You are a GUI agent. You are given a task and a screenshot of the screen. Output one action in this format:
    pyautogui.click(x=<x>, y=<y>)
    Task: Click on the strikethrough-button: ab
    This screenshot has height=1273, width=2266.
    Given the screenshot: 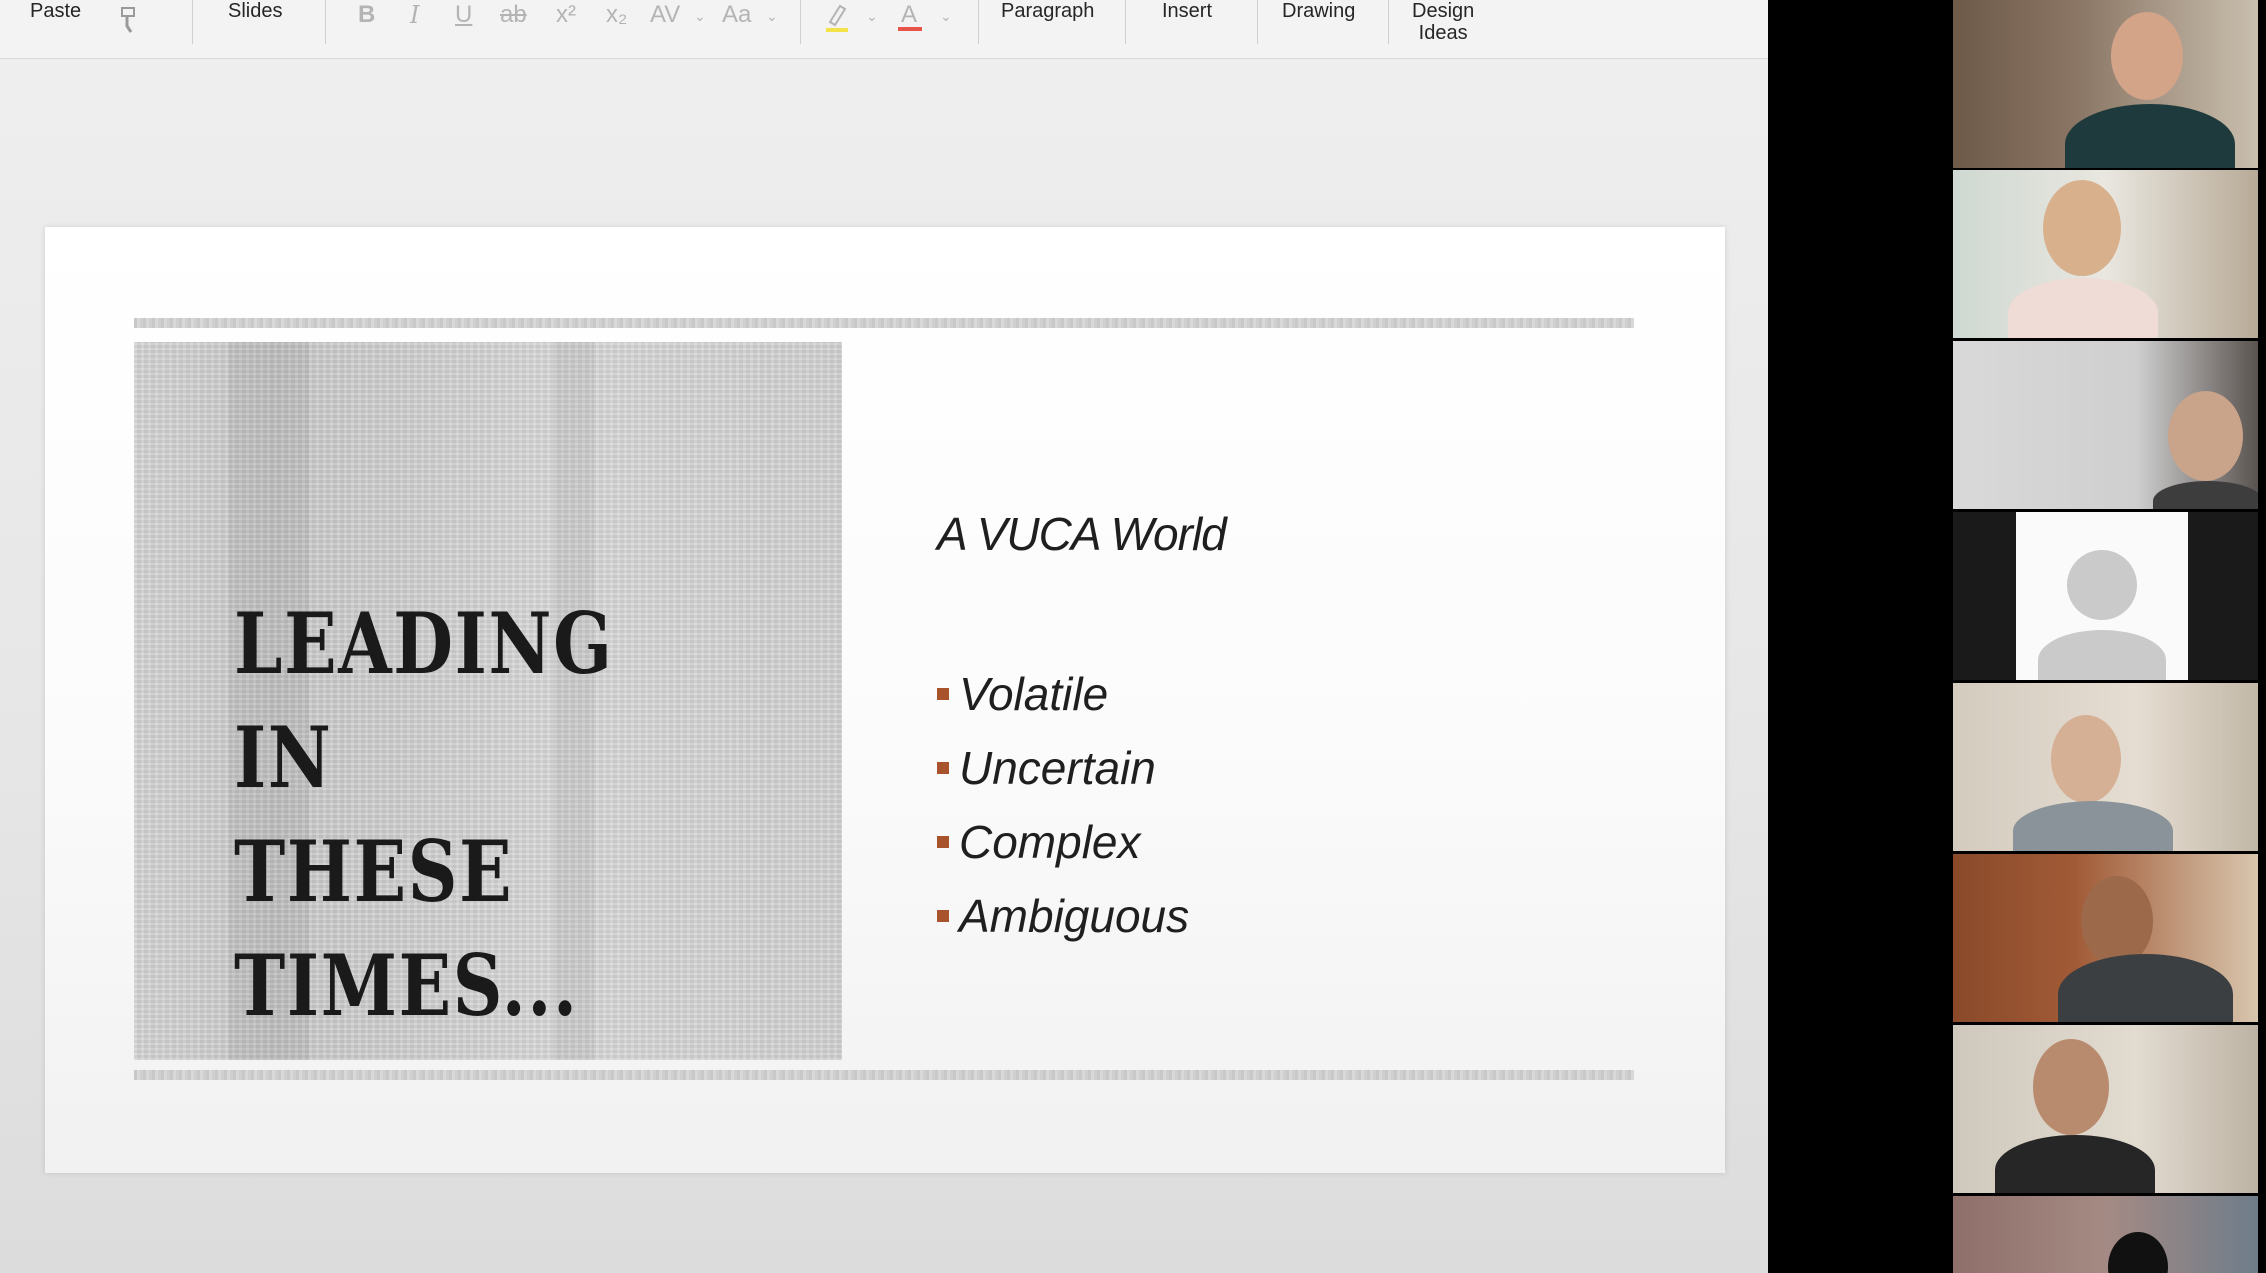 What is the action you would take?
    pyautogui.click(x=513, y=15)
    